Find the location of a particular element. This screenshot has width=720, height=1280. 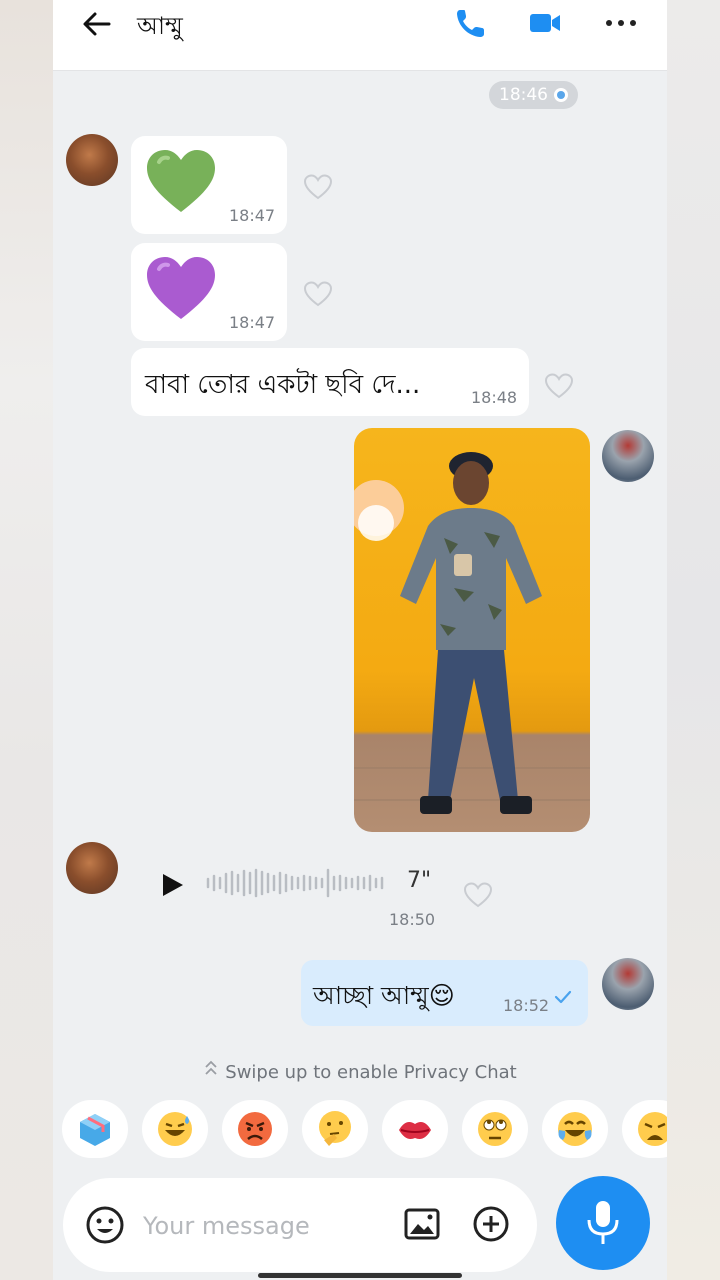

thinking-face-emoji is located at coordinates (335, 1129).